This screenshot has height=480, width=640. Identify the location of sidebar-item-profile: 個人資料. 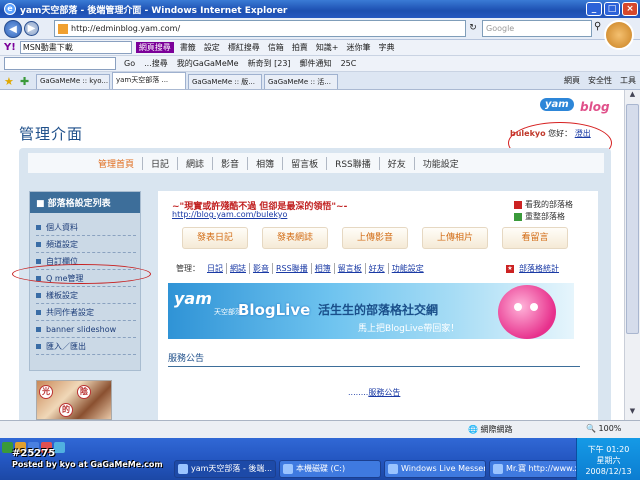
(86, 227).